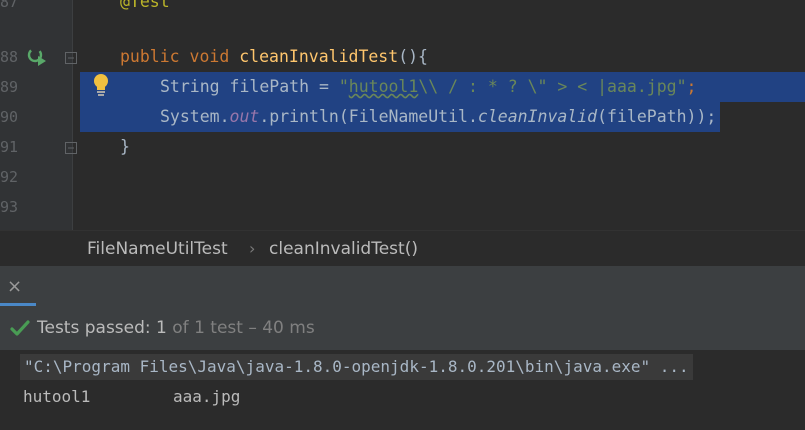 This screenshot has height=430, width=805. What do you see at coordinates (9, 57) in the screenshot?
I see `line-number: 88` at bounding box center [9, 57].